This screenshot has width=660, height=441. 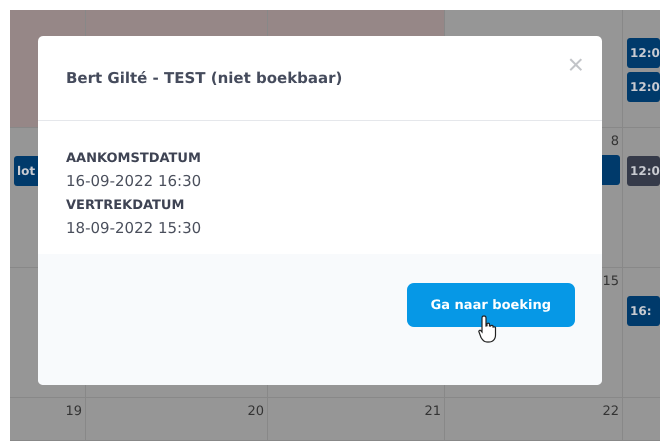 I want to click on field-value: 16-09-2022 16:30, so click(x=134, y=181).